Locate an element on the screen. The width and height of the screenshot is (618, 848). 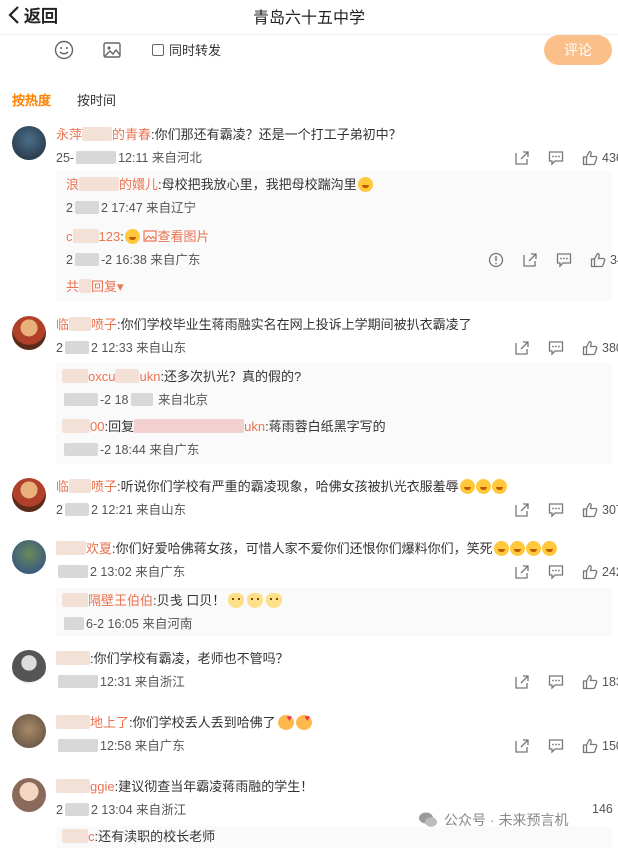
comment-actions: 436 is located at coordinates (559, 158).